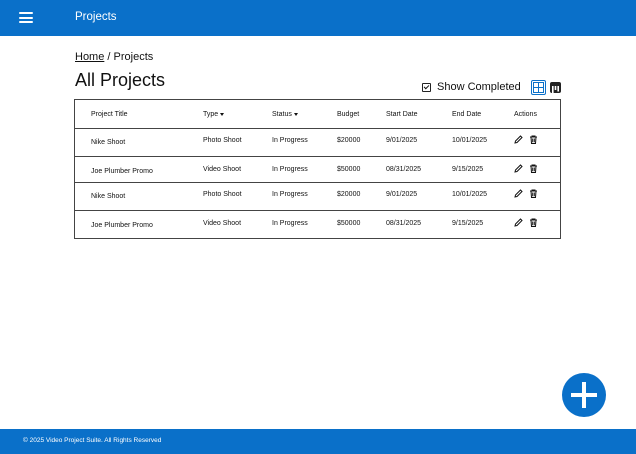  Describe the element at coordinates (26, 17) in the screenshot. I see `hamburger-icon` at that location.